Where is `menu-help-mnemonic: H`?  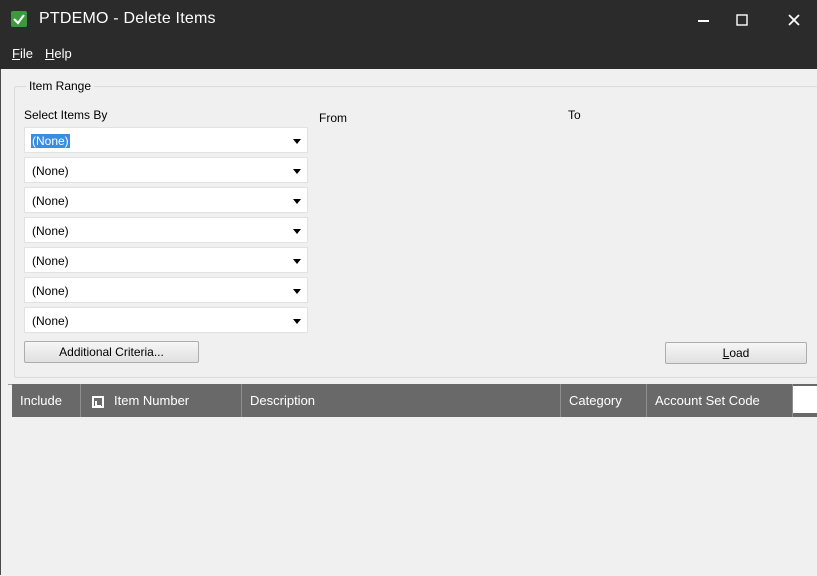 menu-help-mnemonic: H is located at coordinates (50, 53).